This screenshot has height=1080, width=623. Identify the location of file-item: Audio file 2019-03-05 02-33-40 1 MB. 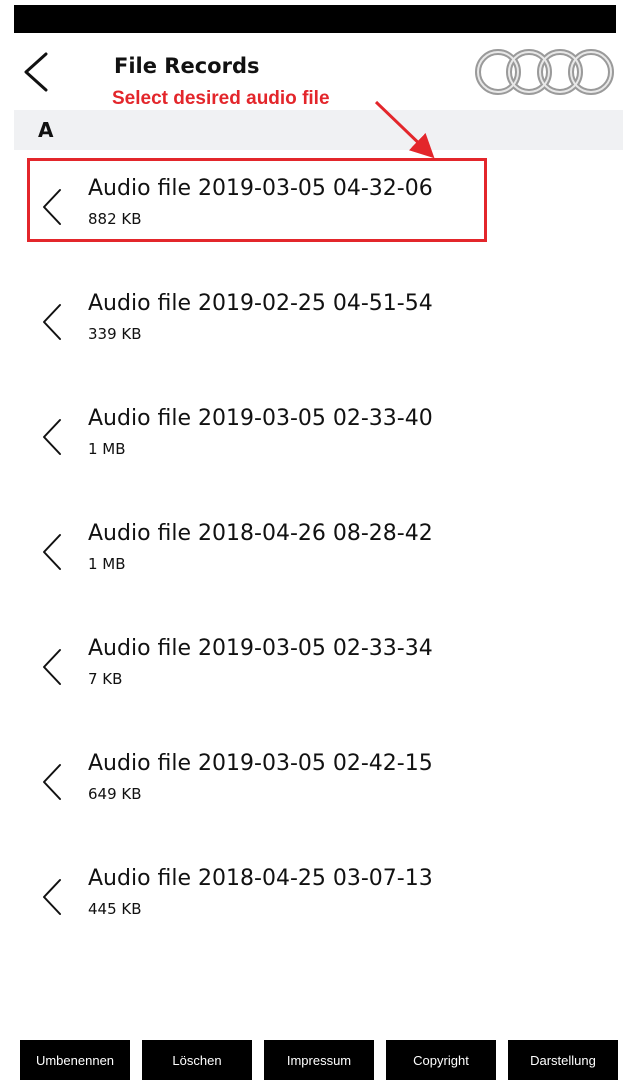
(318, 437).